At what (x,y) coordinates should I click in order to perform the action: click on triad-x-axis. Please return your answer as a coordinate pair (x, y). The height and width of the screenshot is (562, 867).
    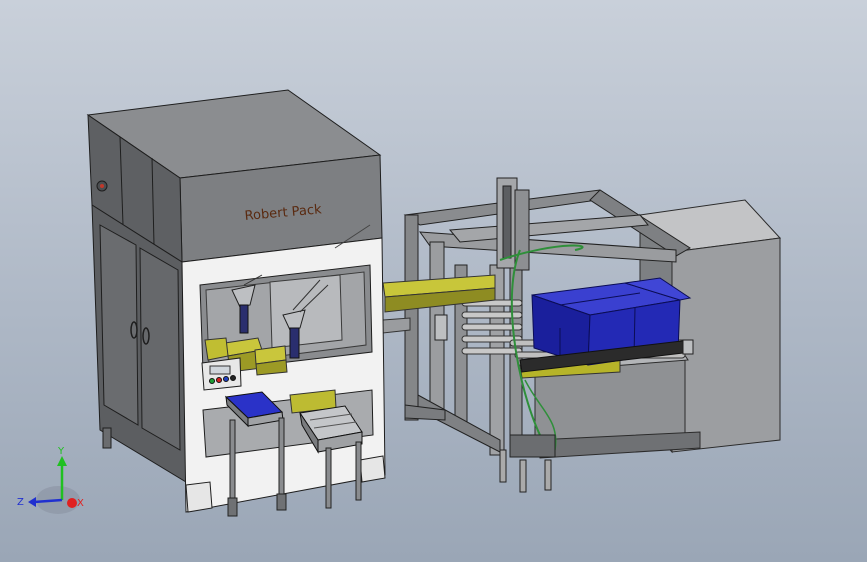
    Looking at the image, I should click on (72, 503).